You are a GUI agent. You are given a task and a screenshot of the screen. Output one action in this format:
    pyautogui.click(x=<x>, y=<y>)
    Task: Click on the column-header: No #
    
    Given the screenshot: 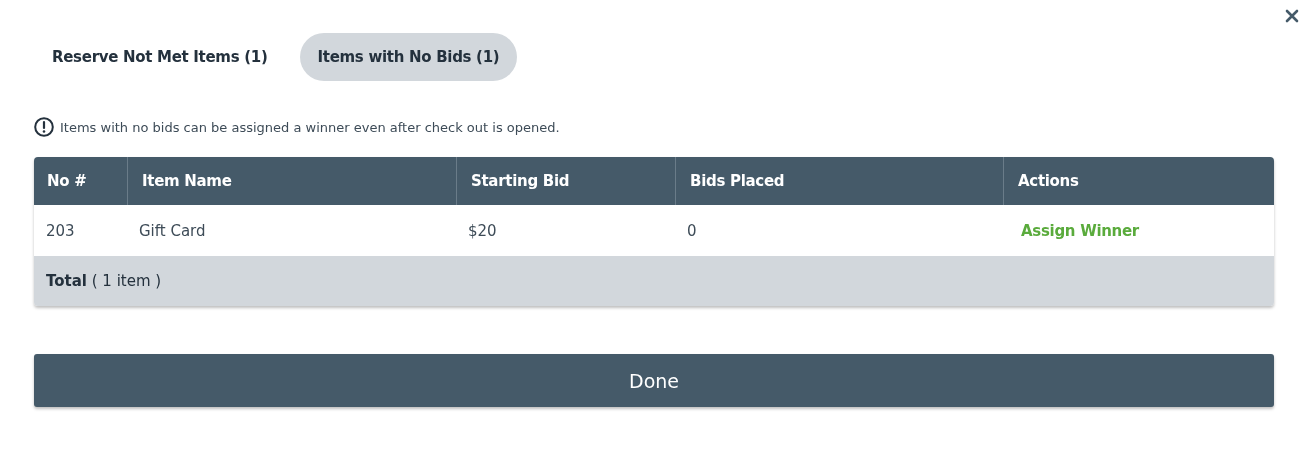 What is the action you would take?
    pyautogui.click(x=67, y=181)
    